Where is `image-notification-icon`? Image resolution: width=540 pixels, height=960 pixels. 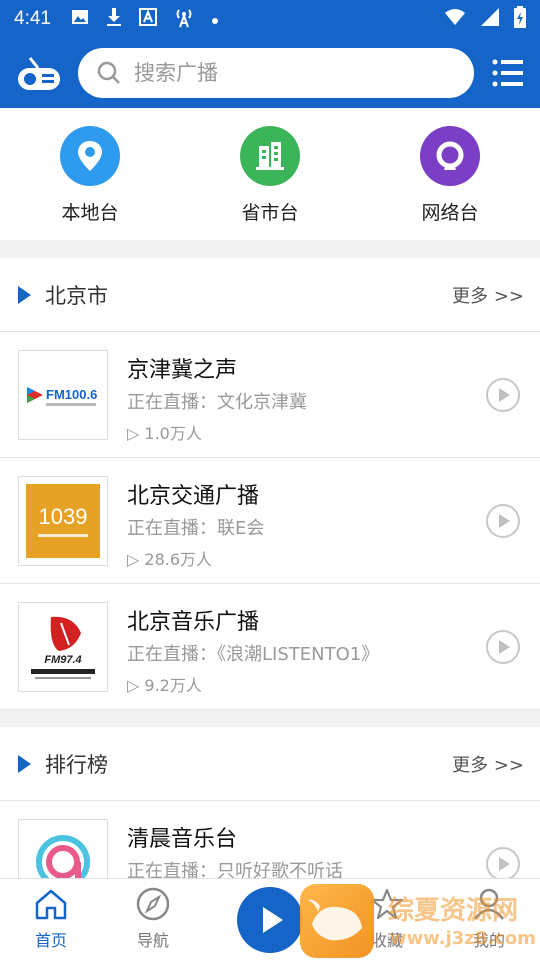
image-notification-icon is located at coordinates (80, 19).